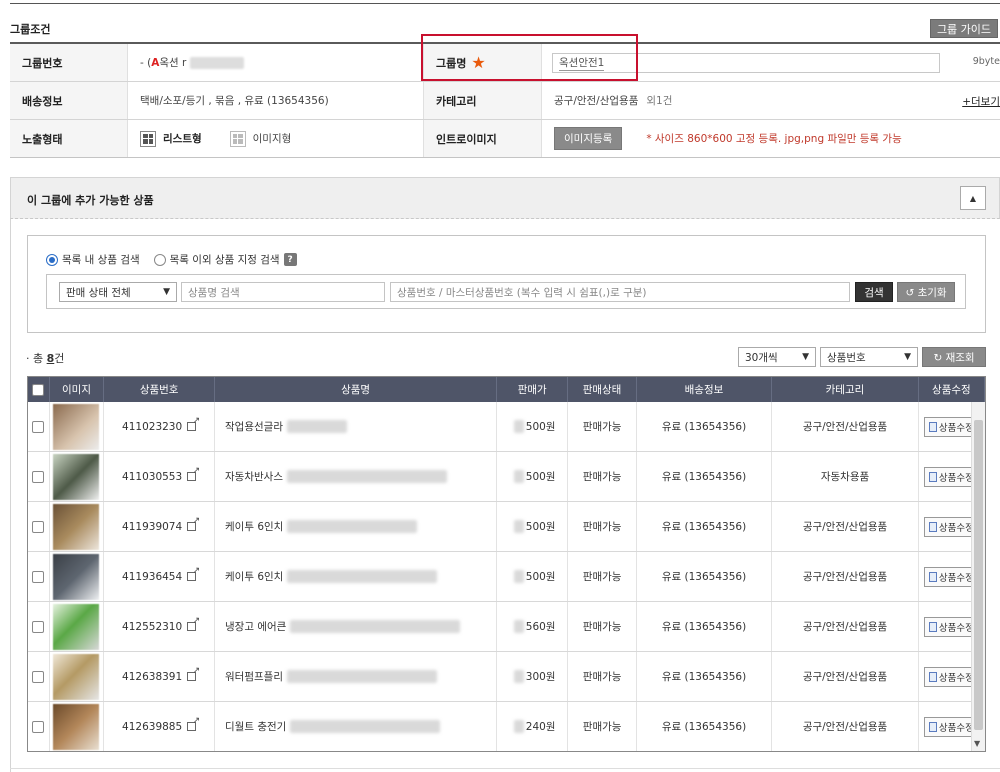  I want to click on reset-button: ↺ 초기화, so click(926, 292).